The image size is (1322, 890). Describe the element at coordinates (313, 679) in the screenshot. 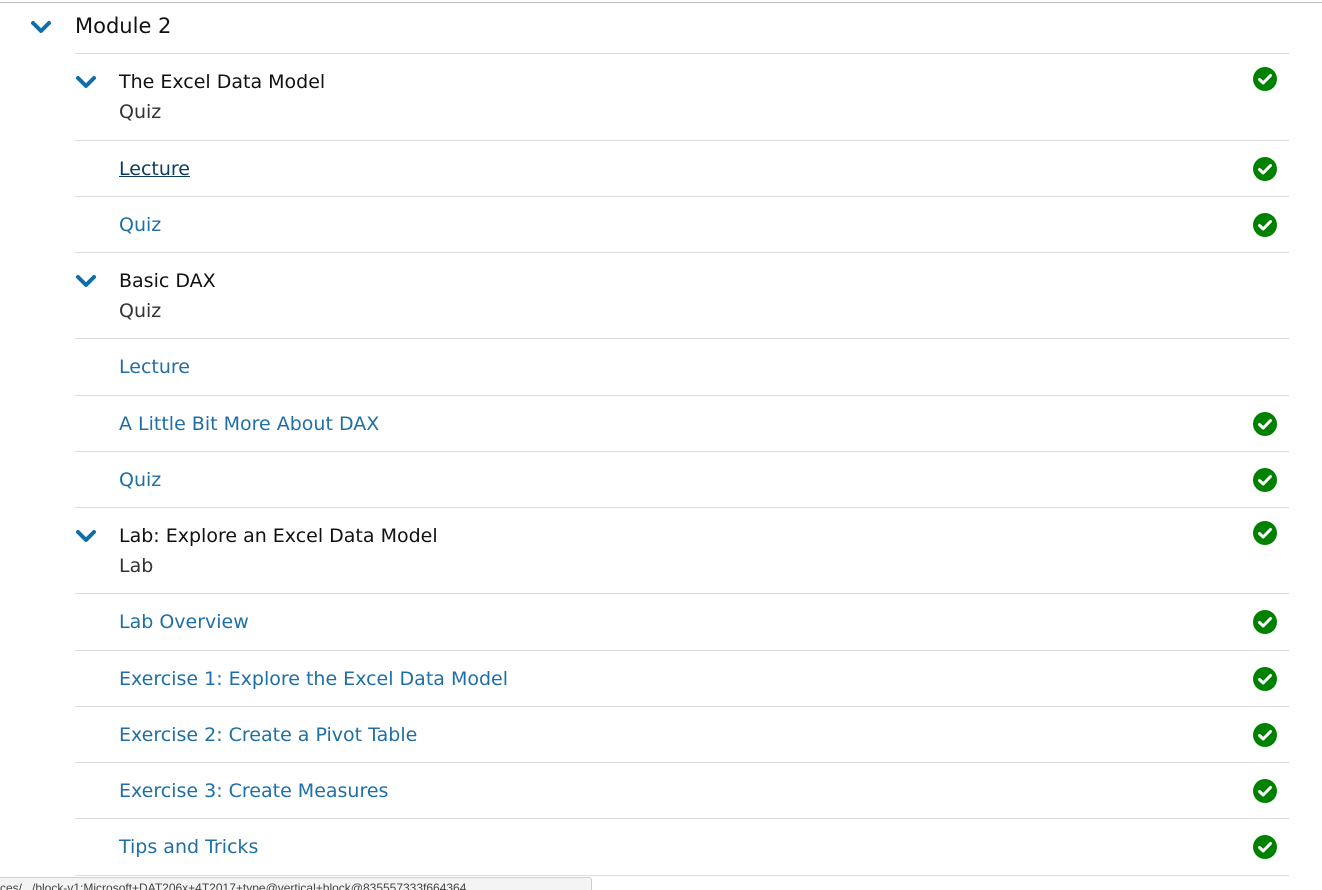

I see `unit-link-exercise-1: Exercise 1: Explore the Excel Data Model` at that location.